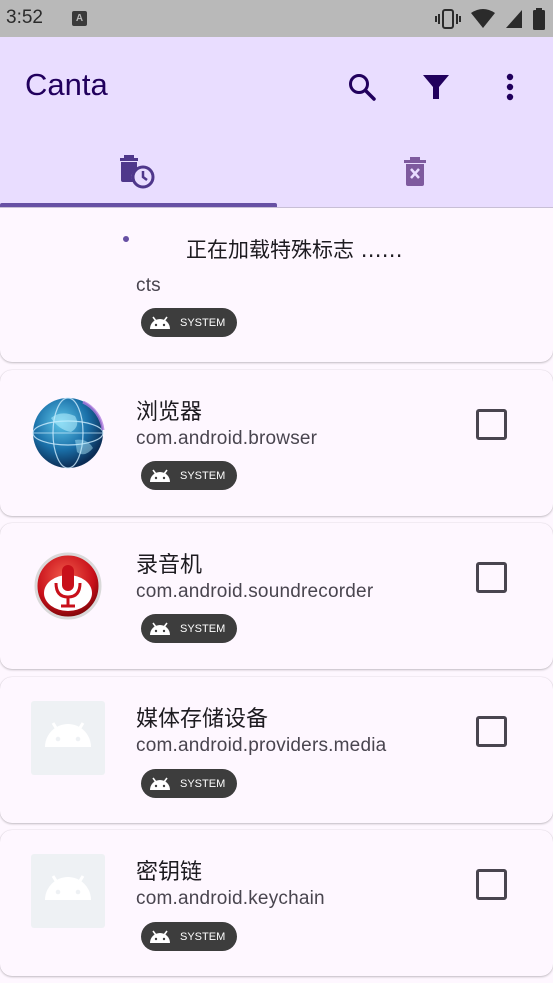 The height and width of the screenshot is (983, 553). I want to click on tab-installed, so click(138, 172).